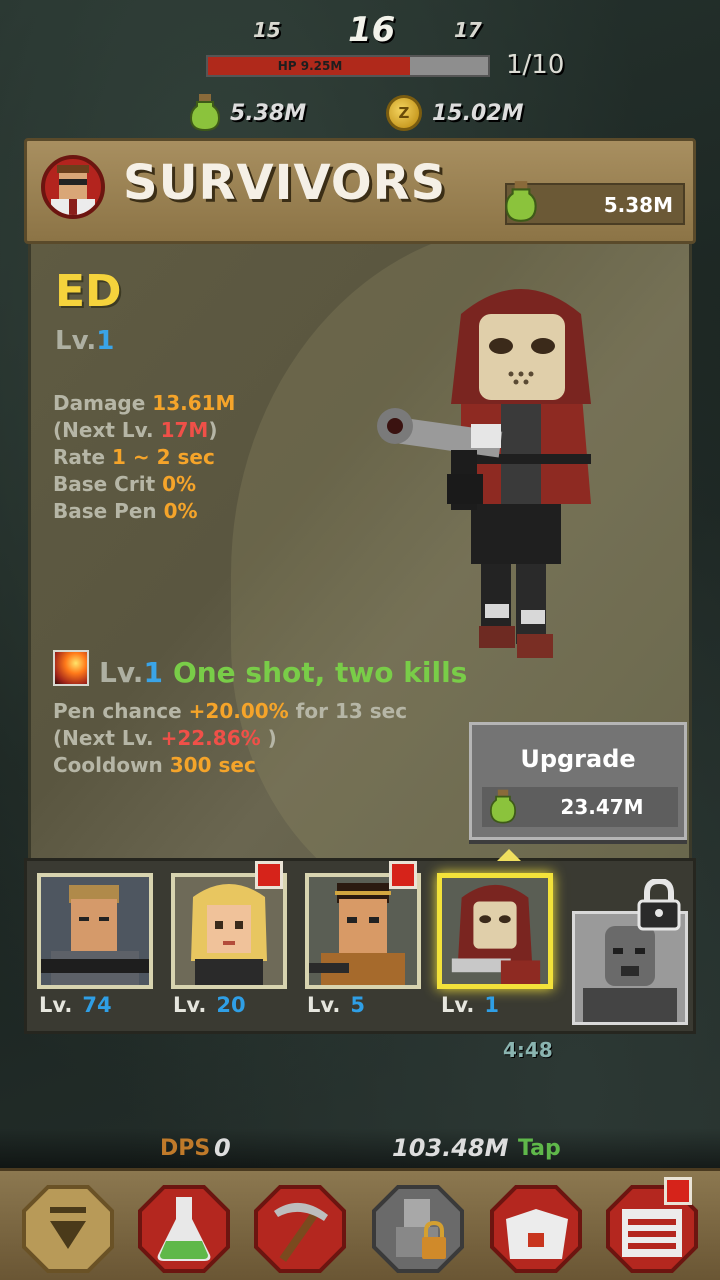  What do you see at coordinates (578, 759) in the screenshot?
I see `upgrade-label: Upgrade` at bounding box center [578, 759].